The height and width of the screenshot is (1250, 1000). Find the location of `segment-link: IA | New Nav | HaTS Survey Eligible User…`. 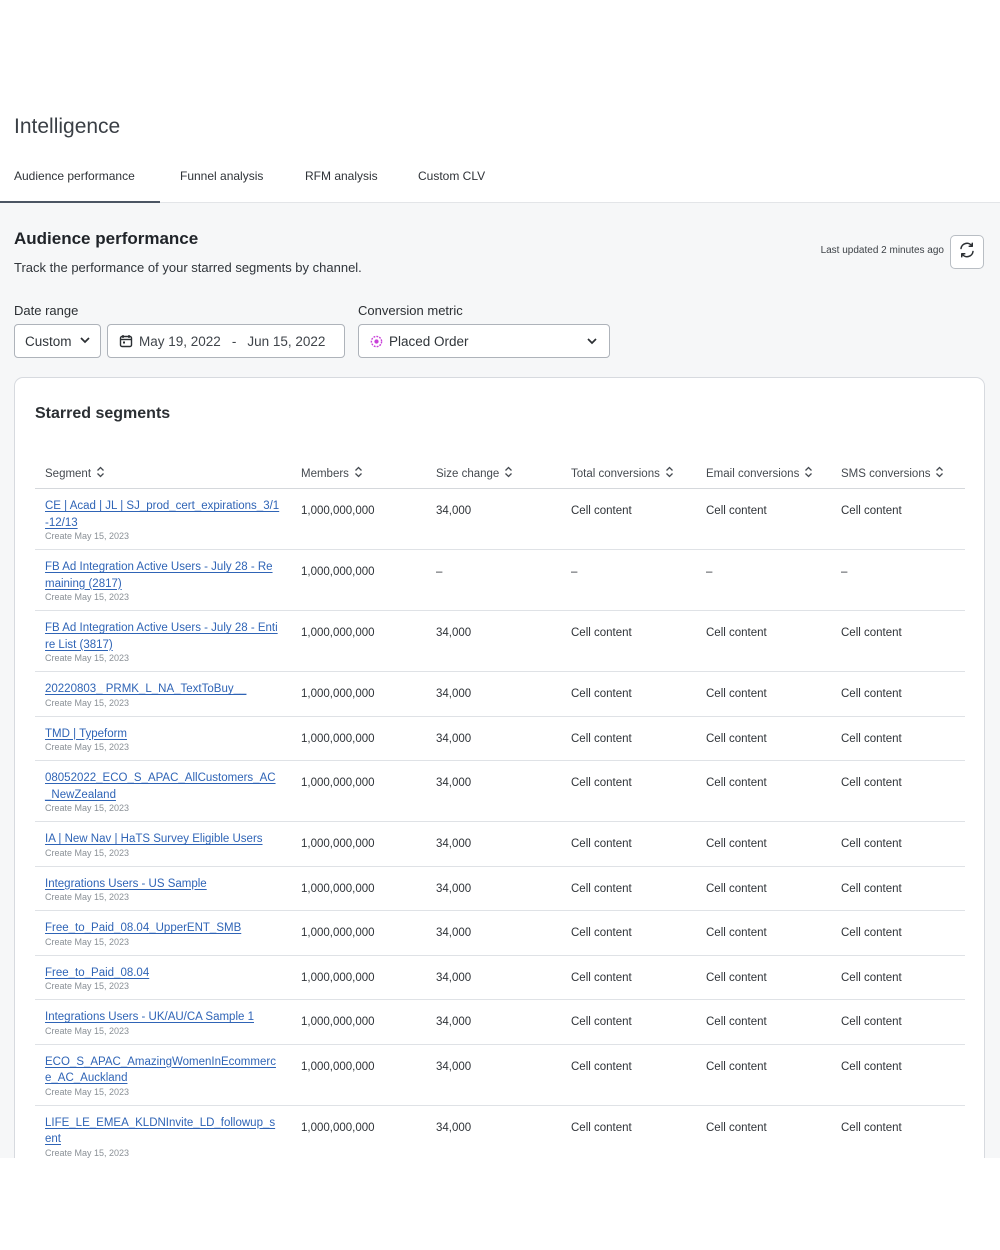

segment-link: IA | New Nav | HaTS Survey Eligible User… is located at coordinates (163, 839).